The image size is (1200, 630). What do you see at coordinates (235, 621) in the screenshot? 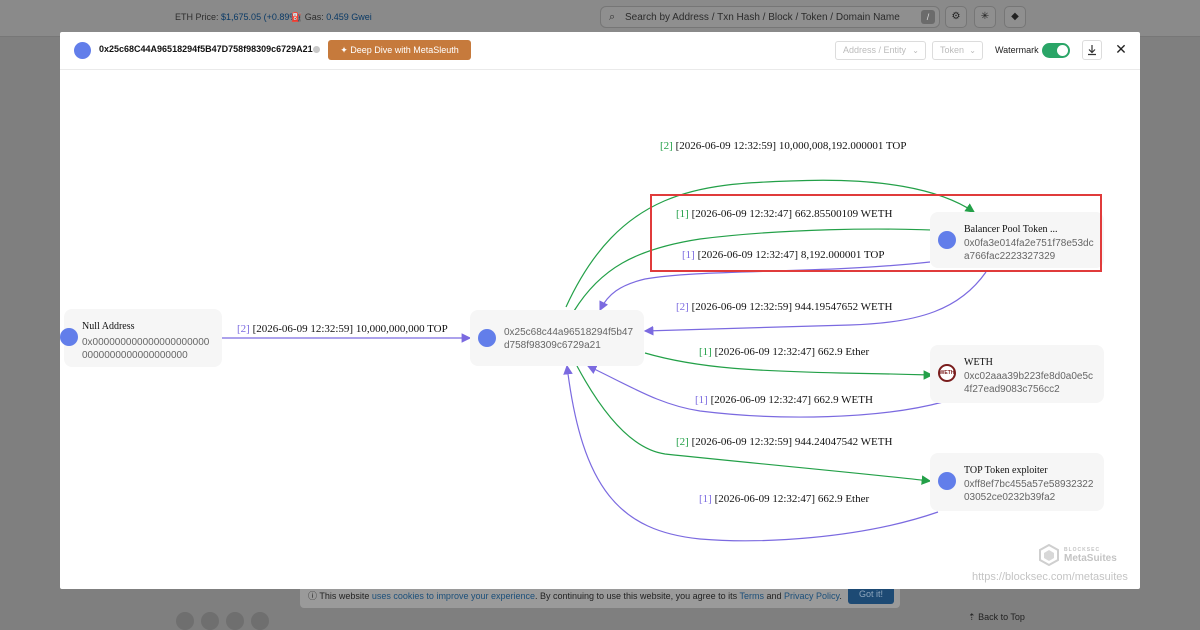
I see `github-social-icon` at bounding box center [235, 621].